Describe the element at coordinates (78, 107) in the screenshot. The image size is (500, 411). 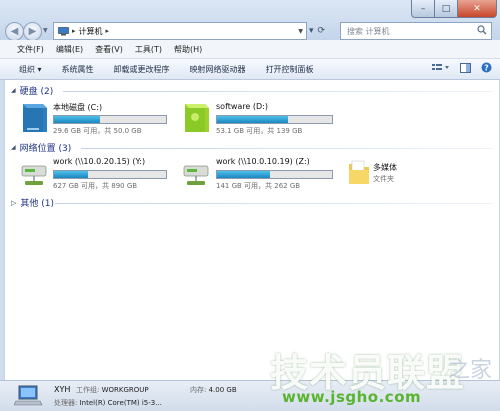
I see `drive-name: 本地磁盘 (C:)` at that location.